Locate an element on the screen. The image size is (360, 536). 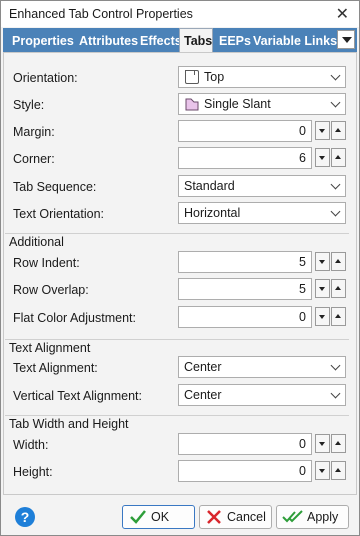
ok-label: OK is located at coordinates (160, 517).